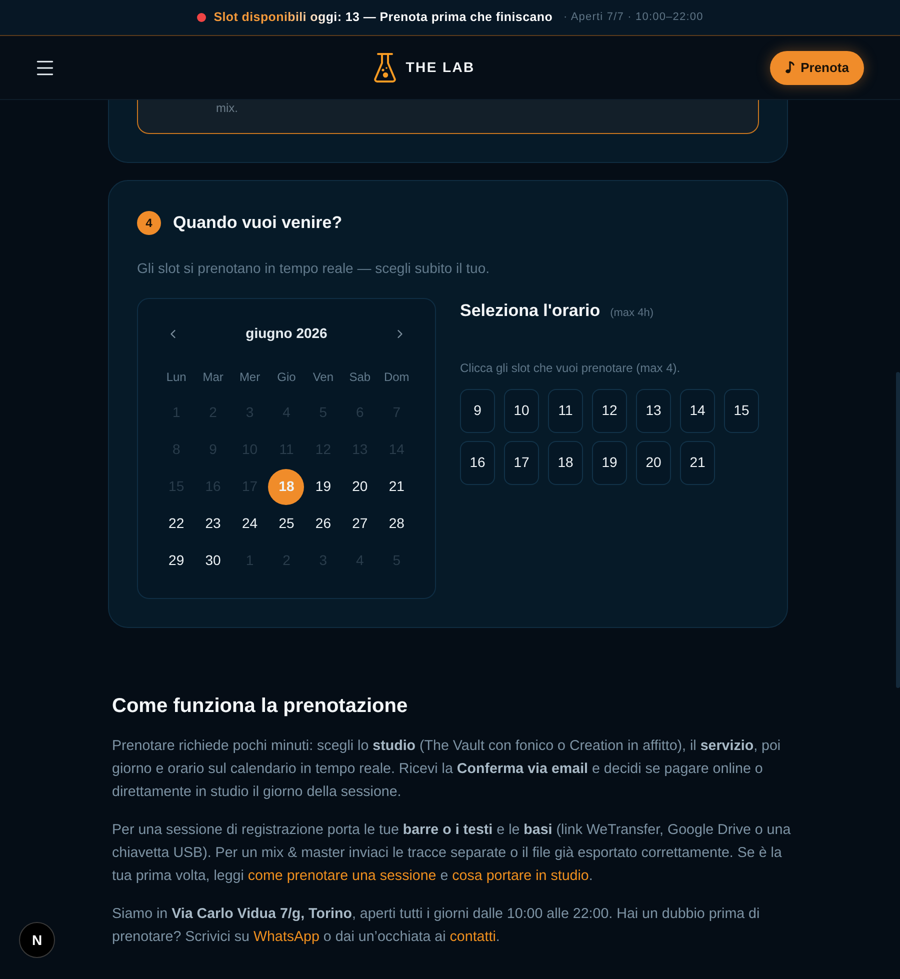  Describe the element at coordinates (565, 462) in the screenshot. I see `time-slot: 18` at that location.